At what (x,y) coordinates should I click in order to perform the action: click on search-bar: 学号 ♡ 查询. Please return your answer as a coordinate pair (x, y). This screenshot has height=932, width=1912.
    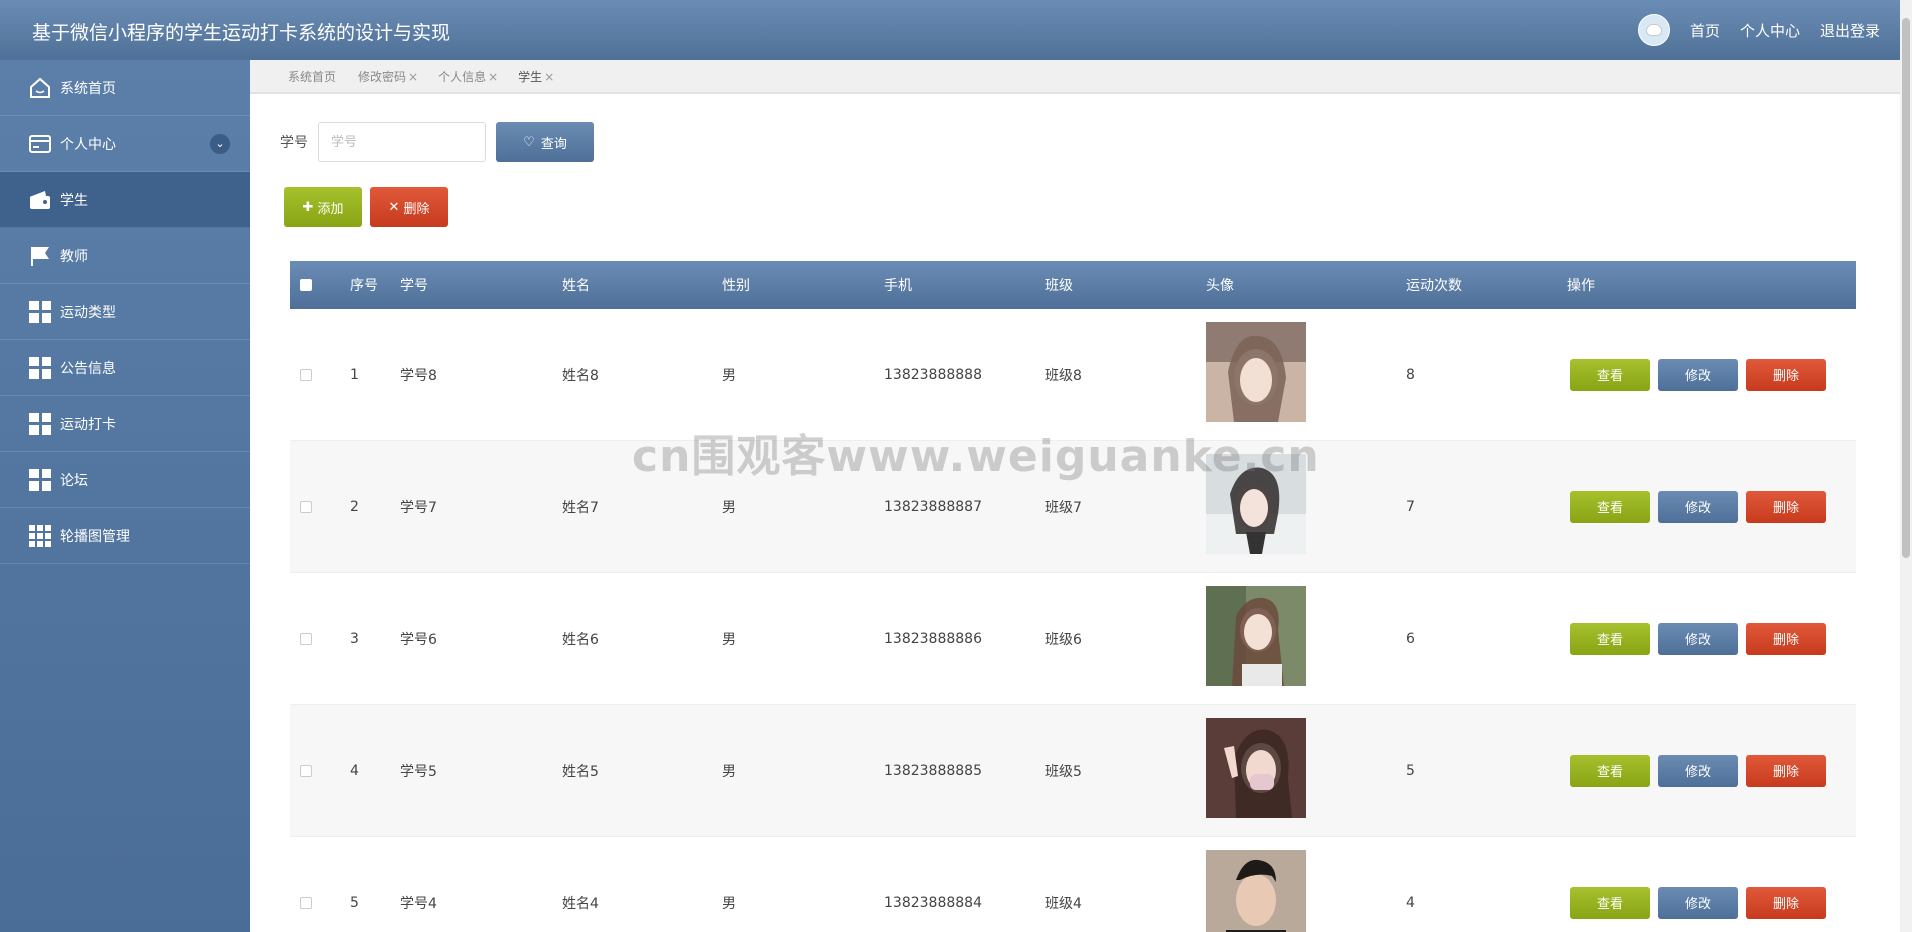
    Looking at the image, I should click on (437, 142).